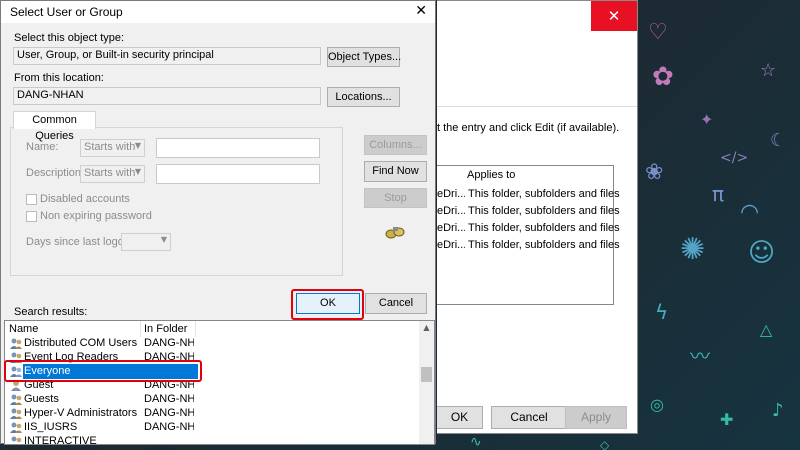  I want to click on tab-common-queries: Common Queries, so click(54, 126).